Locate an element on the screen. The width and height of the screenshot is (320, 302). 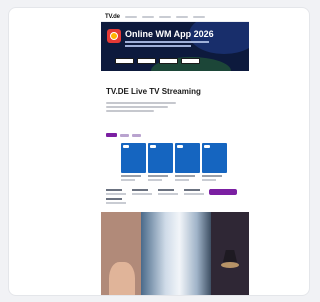
site-navbar: TV.de is located at coordinates (175, 17).